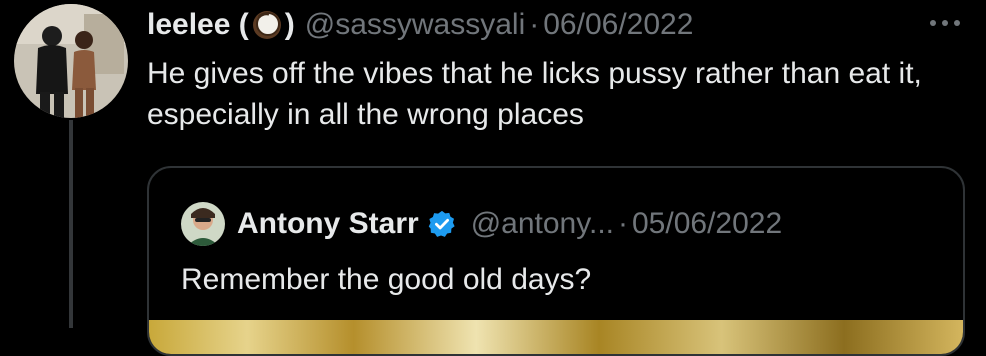 This screenshot has height=356, width=986. What do you see at coordinates (441, 223) in the screenshot?
I see `verified-badge-icon` at bounding box center [441, 223].